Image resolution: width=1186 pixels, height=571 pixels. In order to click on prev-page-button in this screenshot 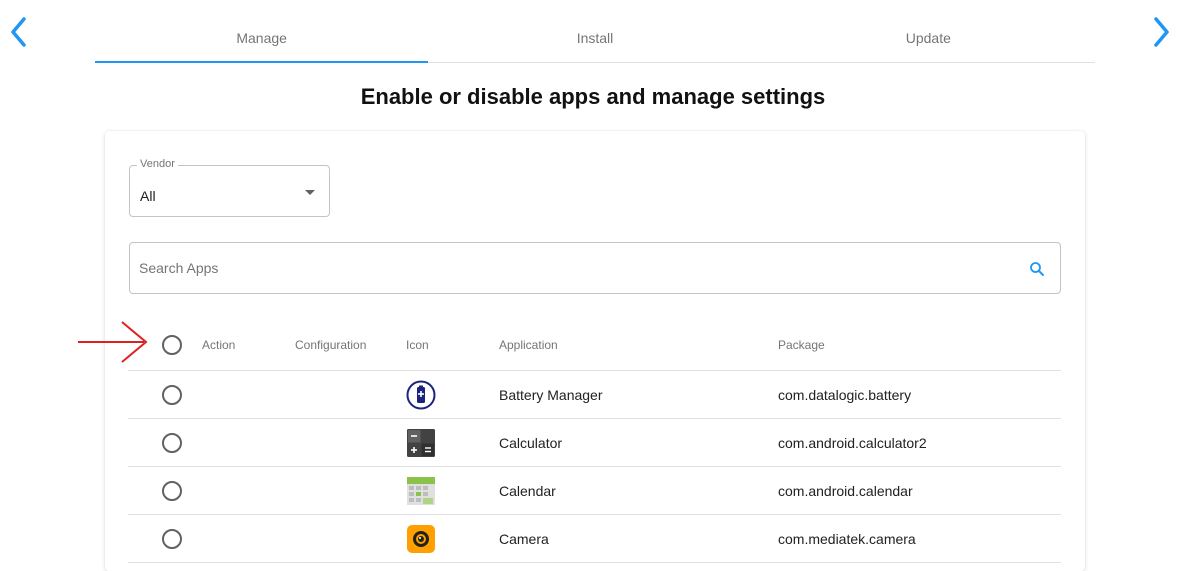, I will do `click(18, 32)`.